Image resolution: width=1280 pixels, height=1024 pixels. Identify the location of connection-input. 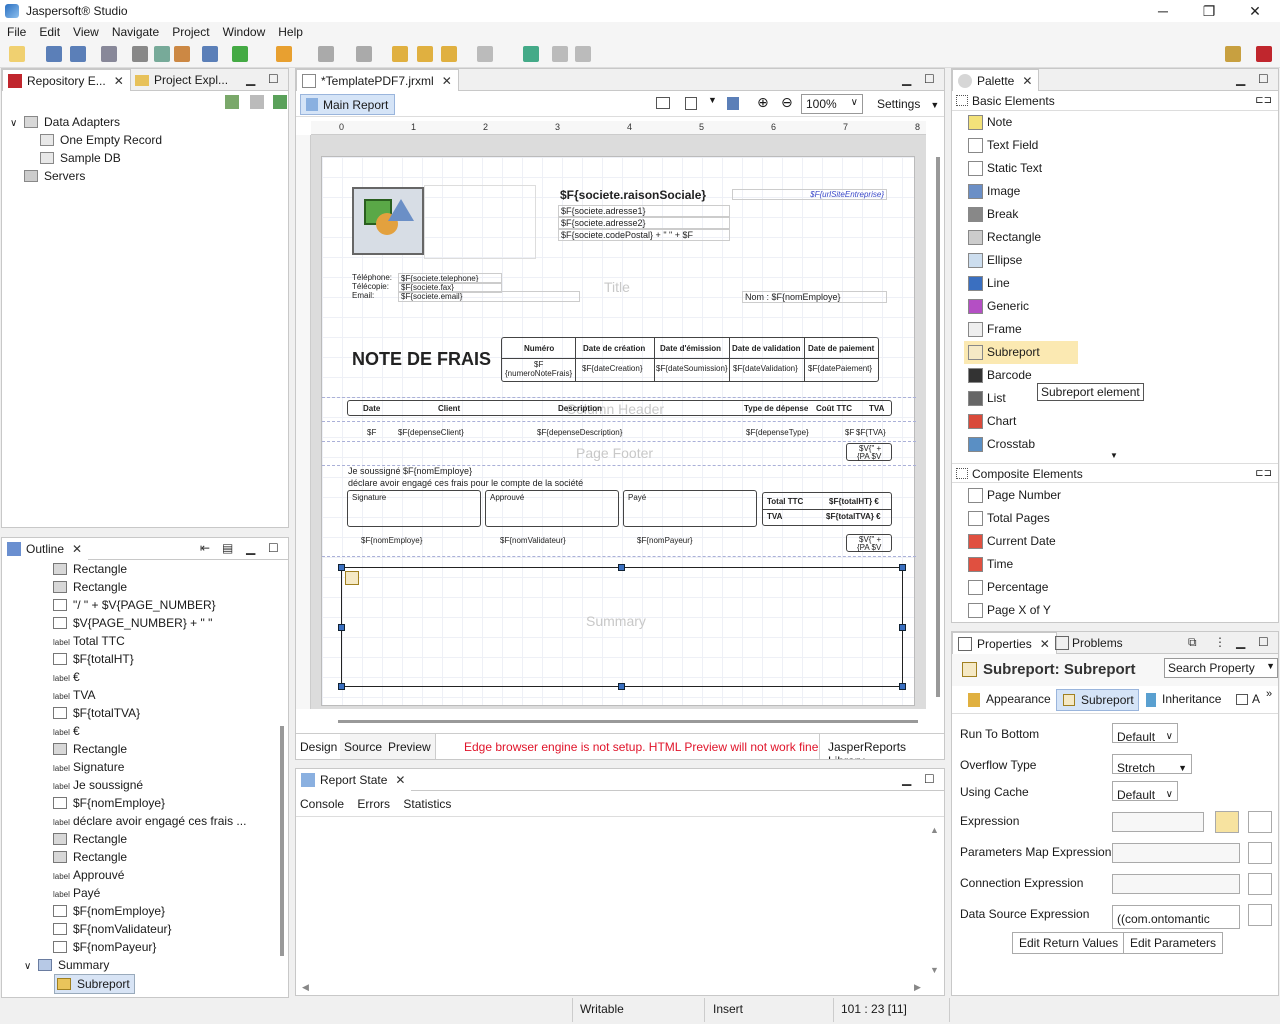
(1176, 884).